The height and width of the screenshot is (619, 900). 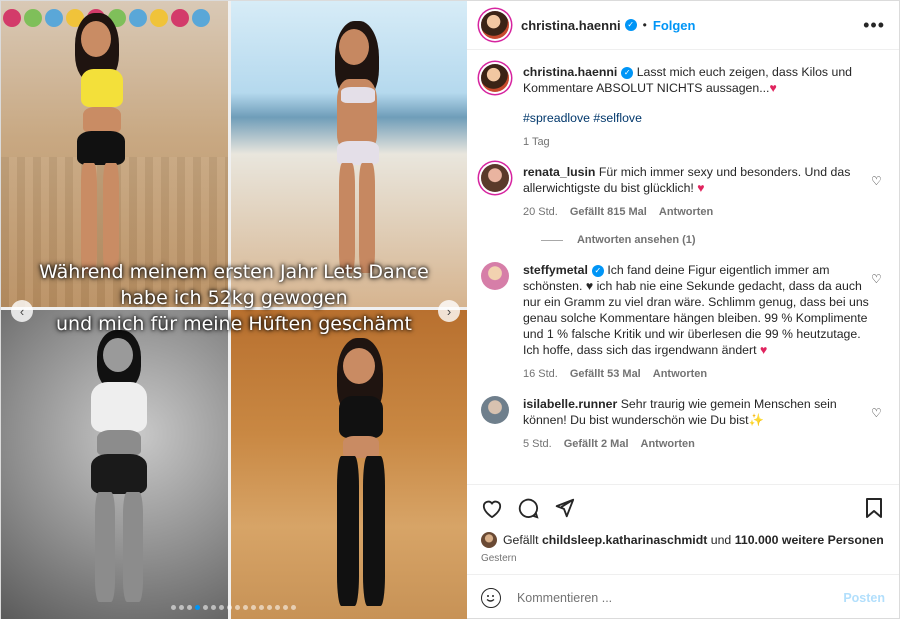 What do you see at coordinates (559, 172) in the screenshot?
I see `comment-username: renata_lusin` at bounding box center [559, 172].